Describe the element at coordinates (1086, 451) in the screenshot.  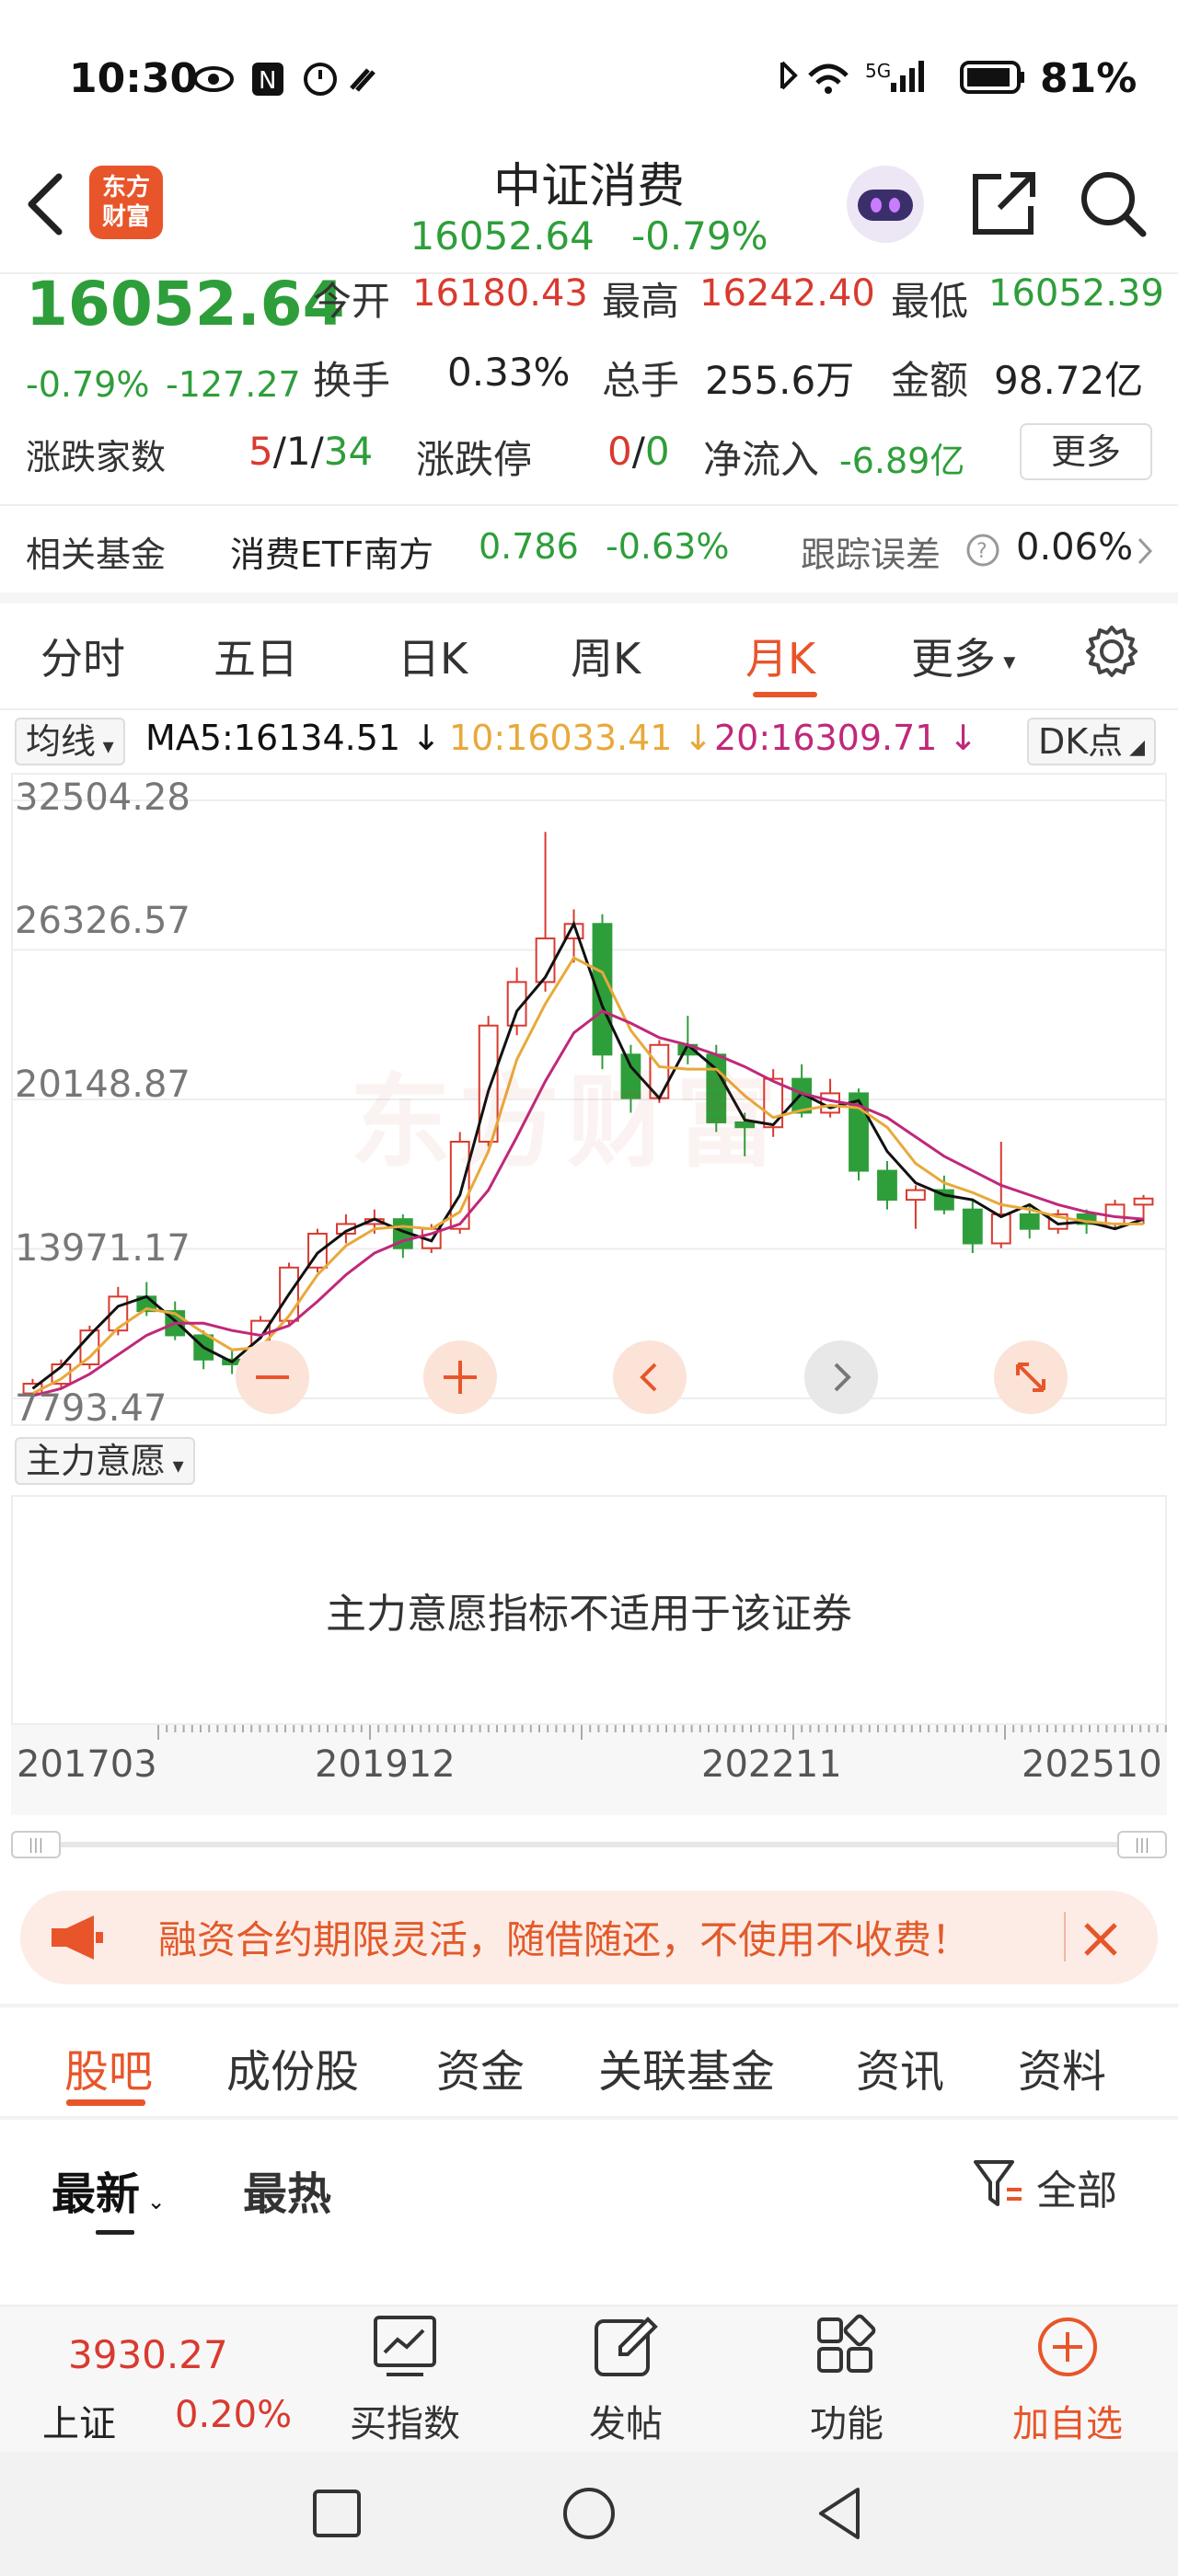
I see `more-quote-button: 更多` at that location.